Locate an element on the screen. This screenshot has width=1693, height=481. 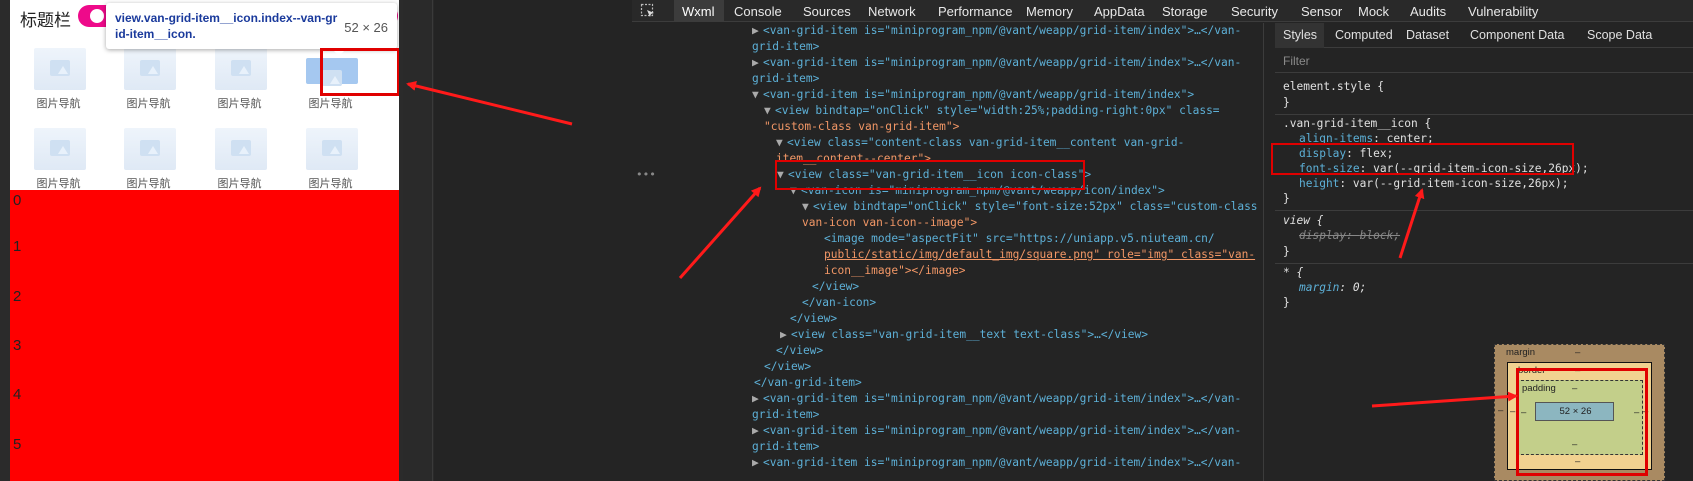
css-declaration: margin: 0; is located at coordinates (1332, 287).